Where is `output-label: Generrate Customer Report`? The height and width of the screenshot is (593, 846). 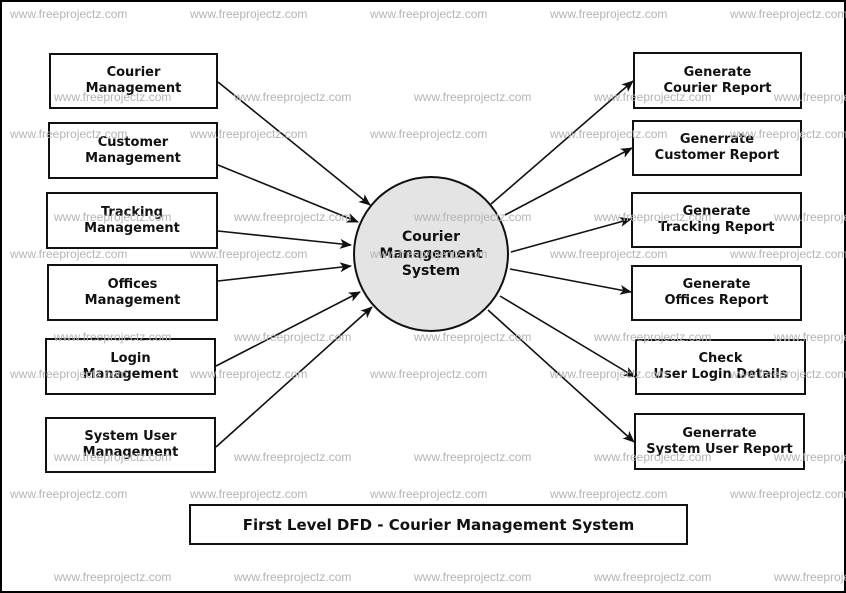
output-label: Generrate Customer Report is located at coordinates (717, 147).